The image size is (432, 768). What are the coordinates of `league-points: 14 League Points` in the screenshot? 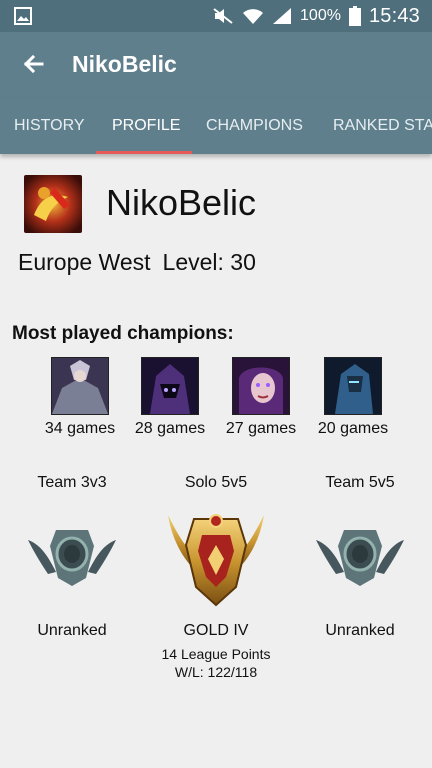 It's located at (216, 654).